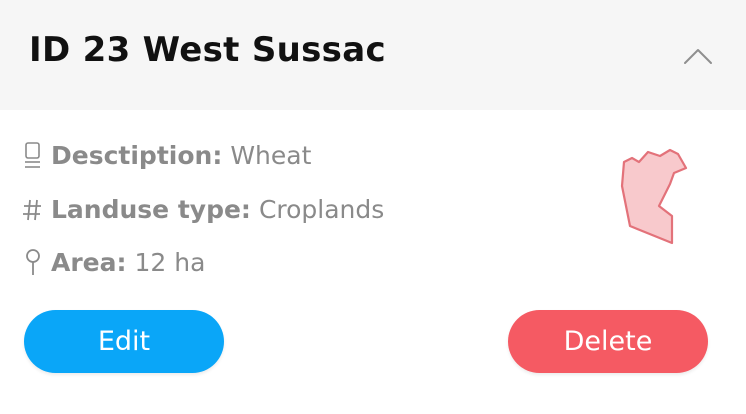 The image size is (746, 414). What do you see at coordinates (151, 209) in the screenshot?
I see `landuse-label: Landuse type:` at bounding box center [151, 209].